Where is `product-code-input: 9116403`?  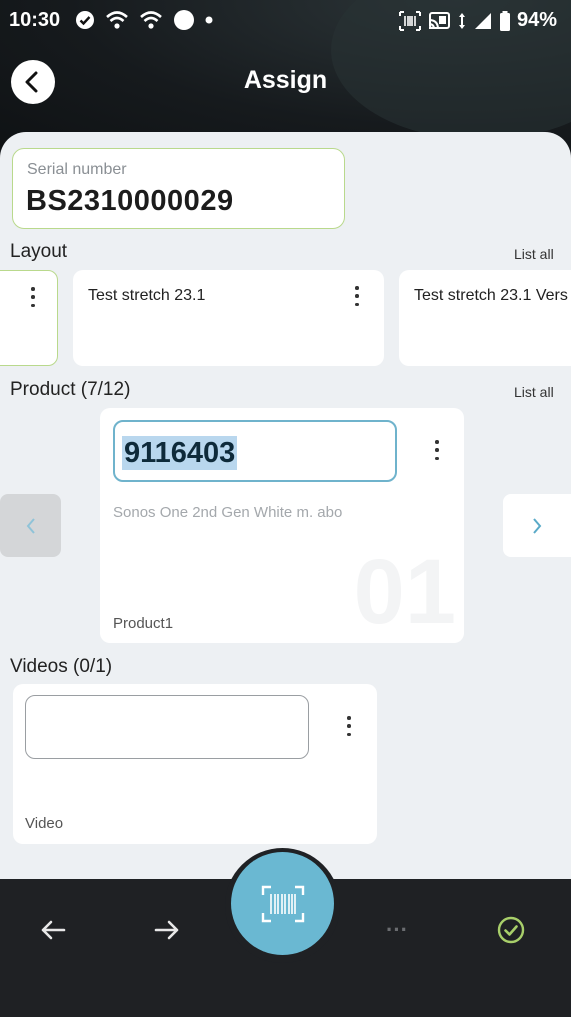 product-code-input: 9116403 is located at coordinates (255, 451).